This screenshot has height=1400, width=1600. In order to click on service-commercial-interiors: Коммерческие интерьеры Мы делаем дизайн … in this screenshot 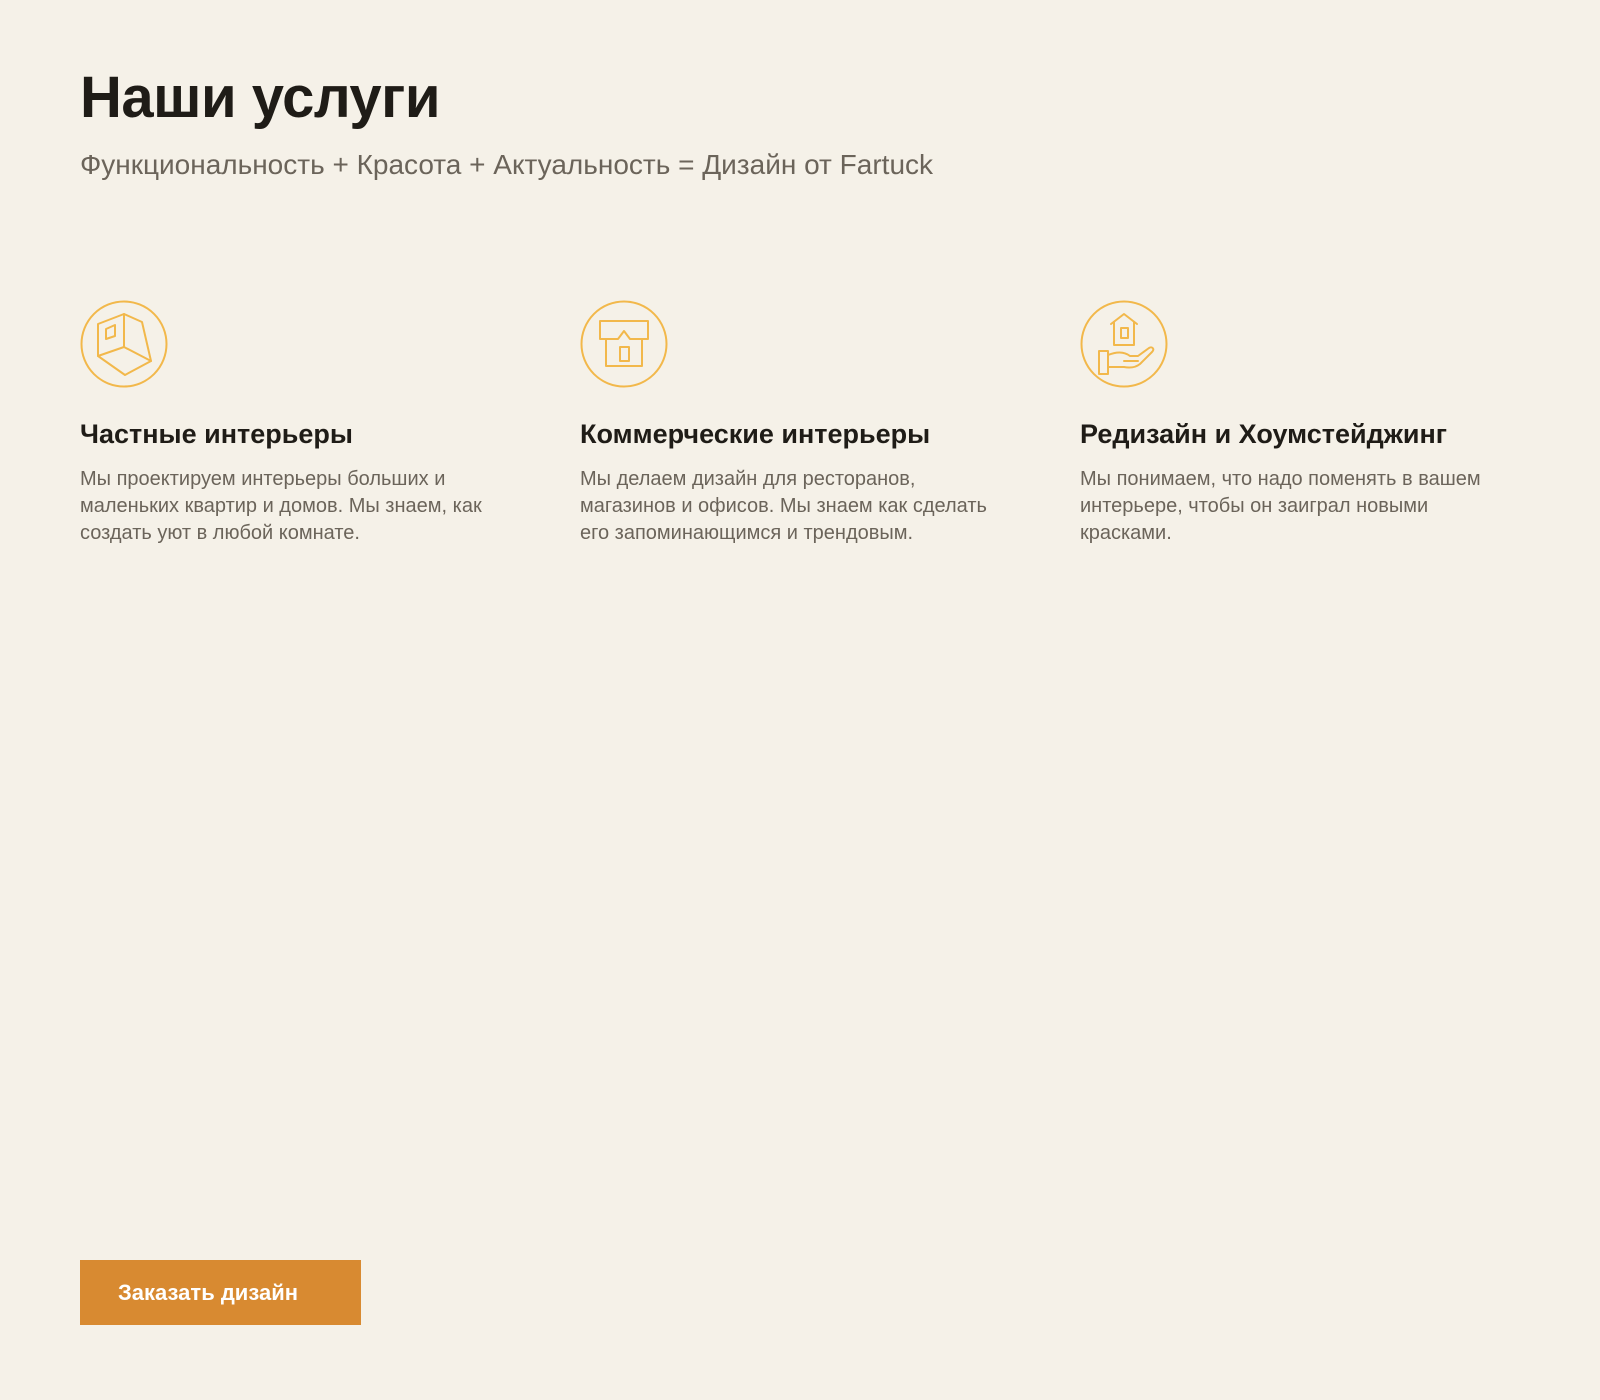, I will do `click(830, 423)`.